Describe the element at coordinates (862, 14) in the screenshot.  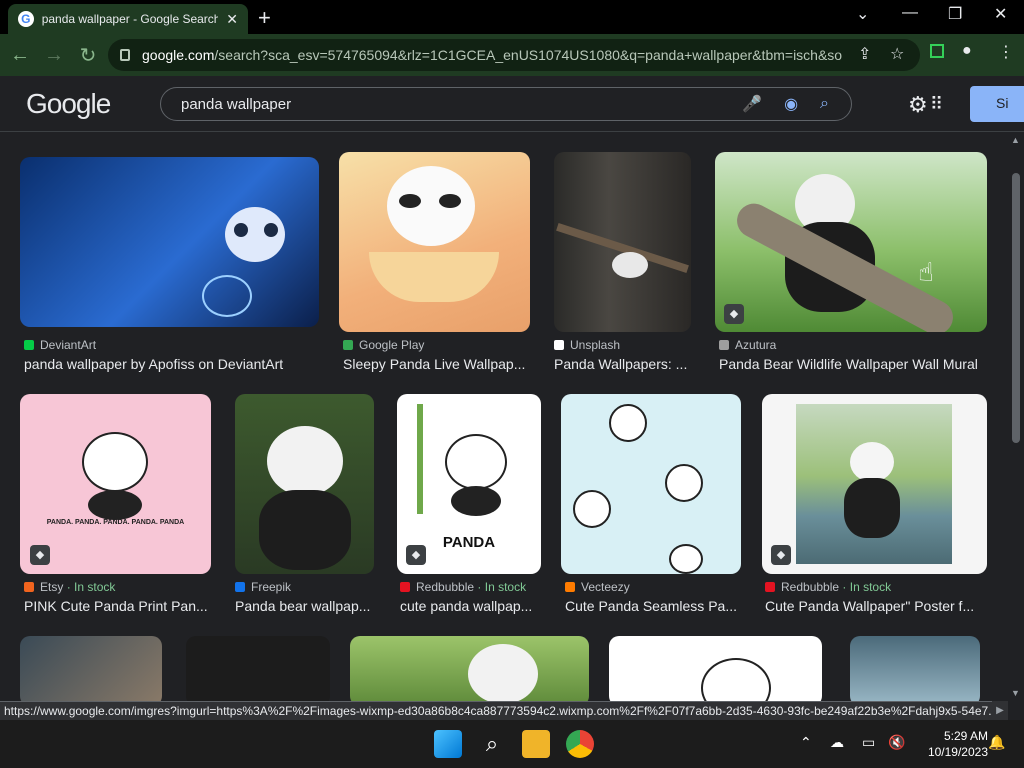
I see `tab-search-icon: ⌄` at that location.